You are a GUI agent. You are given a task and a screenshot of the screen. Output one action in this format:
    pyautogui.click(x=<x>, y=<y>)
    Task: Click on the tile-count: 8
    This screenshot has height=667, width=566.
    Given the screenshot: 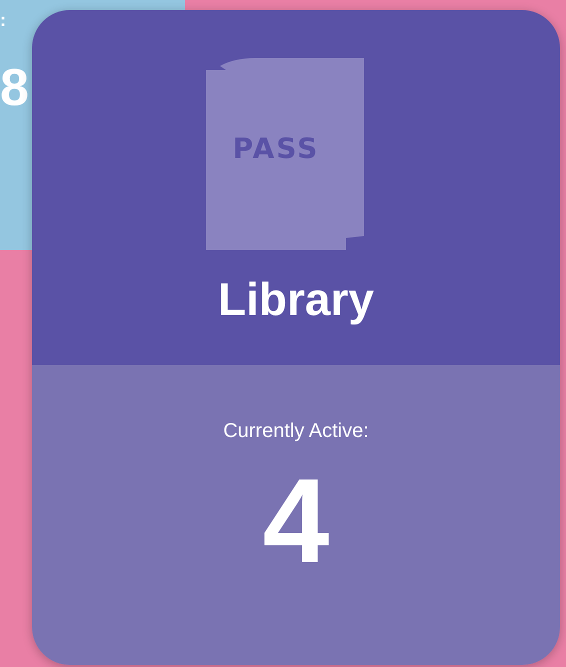 What is the action you would take?
    pyautogui.click(x=14, y=88)
    